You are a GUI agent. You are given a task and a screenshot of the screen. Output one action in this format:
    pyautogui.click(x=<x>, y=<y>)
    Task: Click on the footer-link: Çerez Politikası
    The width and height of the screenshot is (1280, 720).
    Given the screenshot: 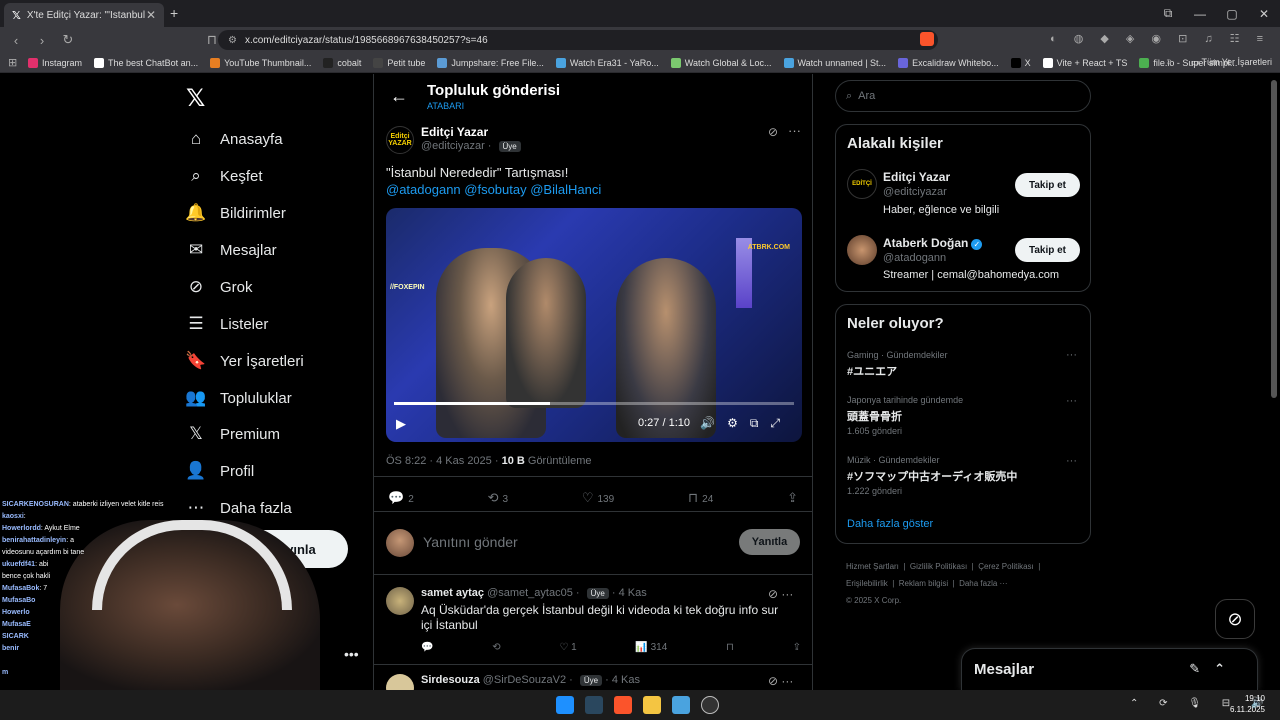 What is the action you would take?
    pyautogui.click(x=1006, y=566)
    